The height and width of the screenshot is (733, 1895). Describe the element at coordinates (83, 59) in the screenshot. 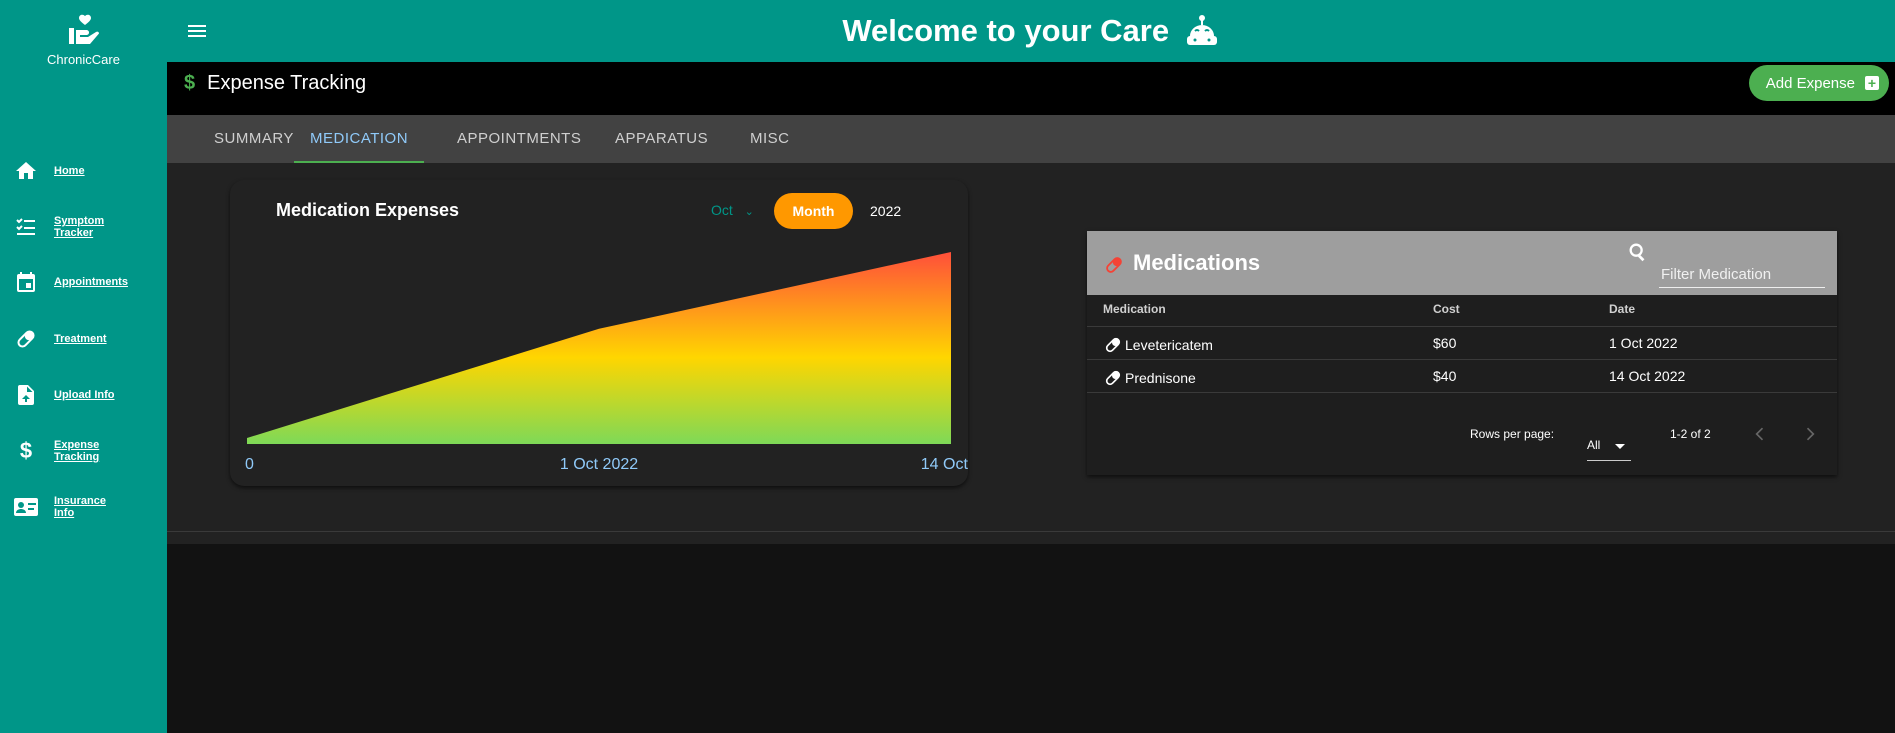

I see `brand-name: ChronicCare` at that location.